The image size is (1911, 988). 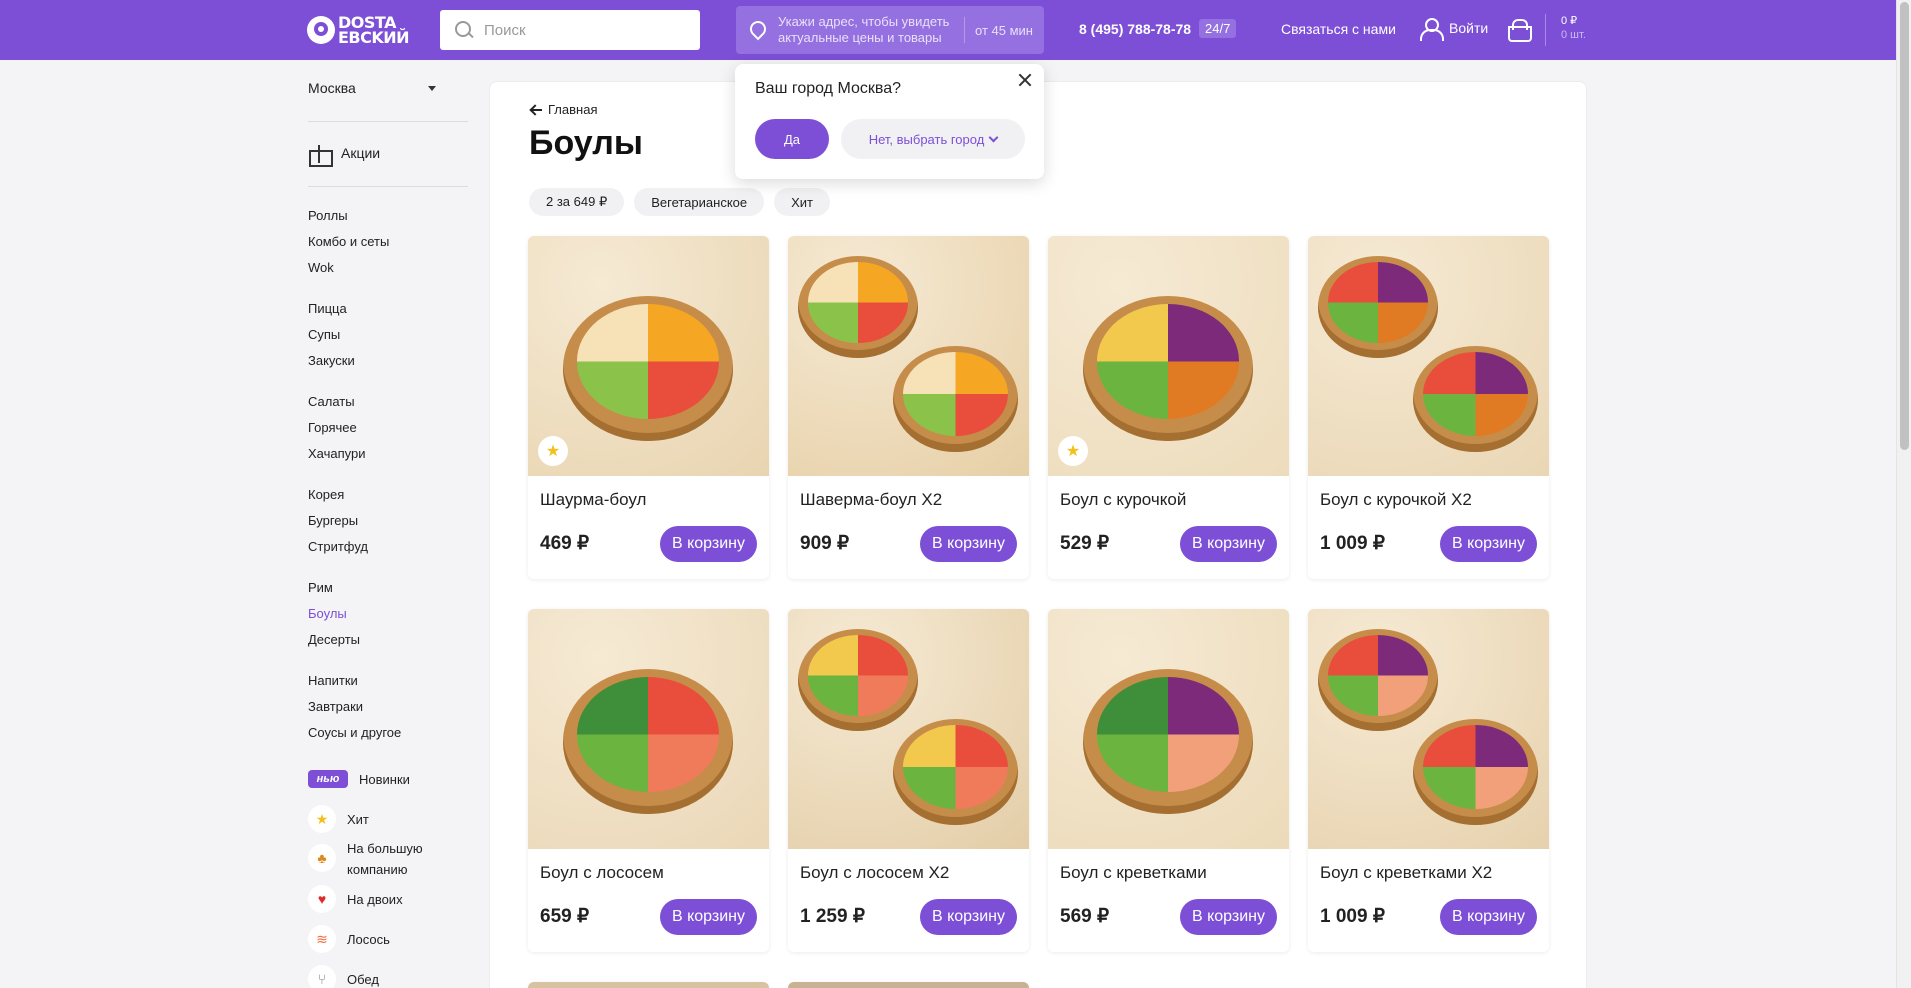 What do you see at coordinates (573, 109) in the screenshot?
I see `breadcrumb-home: Главная` at bounding box center [573, 109].